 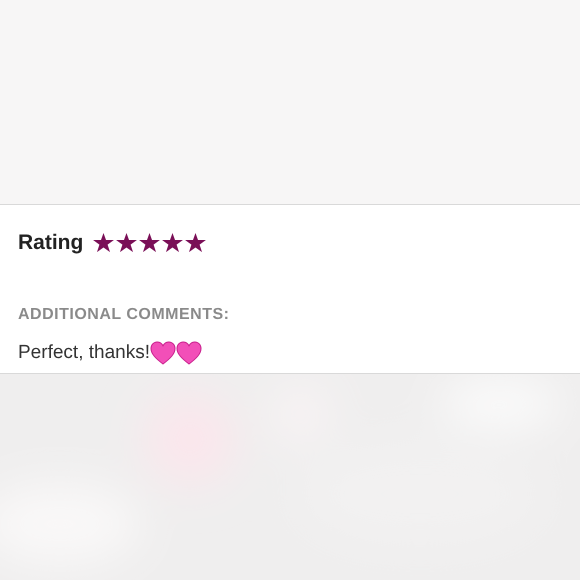 What do you see at coordinates (124, 314) in the screenshot?
I see `comments-label: ADDITIONAL COMMENTS:` at bounding box center [124, 314].